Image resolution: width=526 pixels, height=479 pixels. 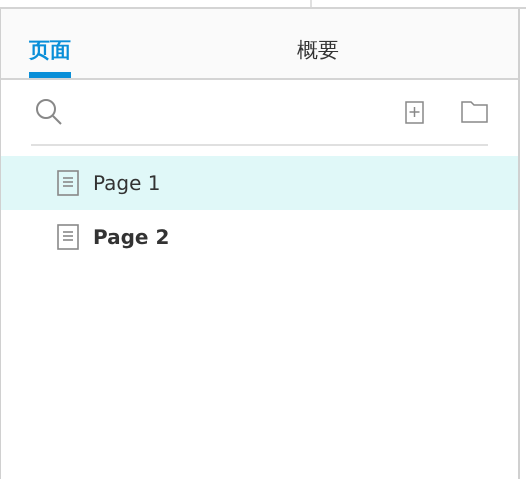 I want to click on page-item: Page 2, so click(x=259, y=237).